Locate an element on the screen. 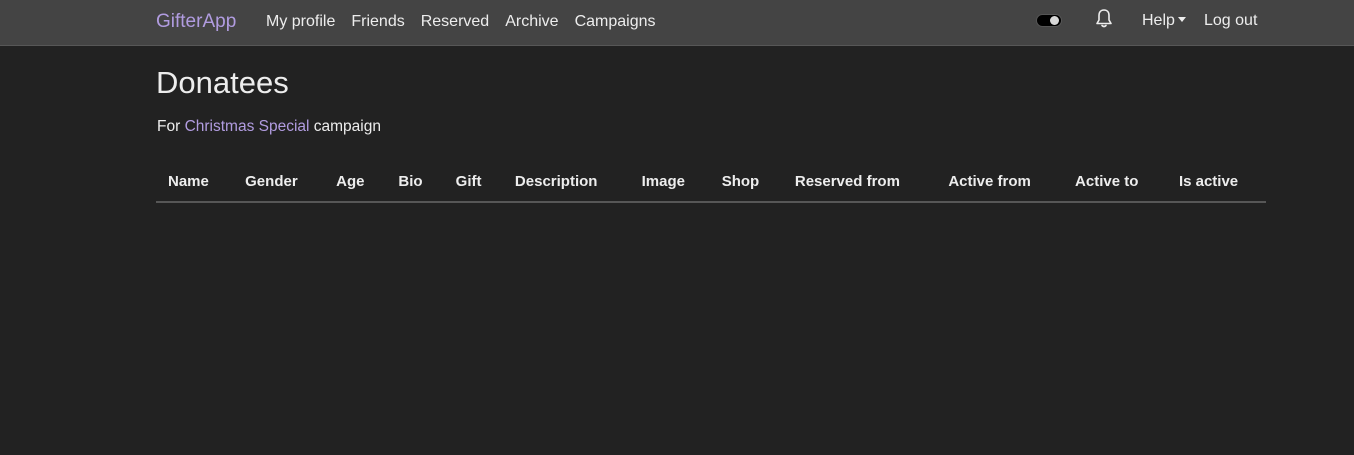  nav-my-profile: My profile is located at coordinates (300, 22).